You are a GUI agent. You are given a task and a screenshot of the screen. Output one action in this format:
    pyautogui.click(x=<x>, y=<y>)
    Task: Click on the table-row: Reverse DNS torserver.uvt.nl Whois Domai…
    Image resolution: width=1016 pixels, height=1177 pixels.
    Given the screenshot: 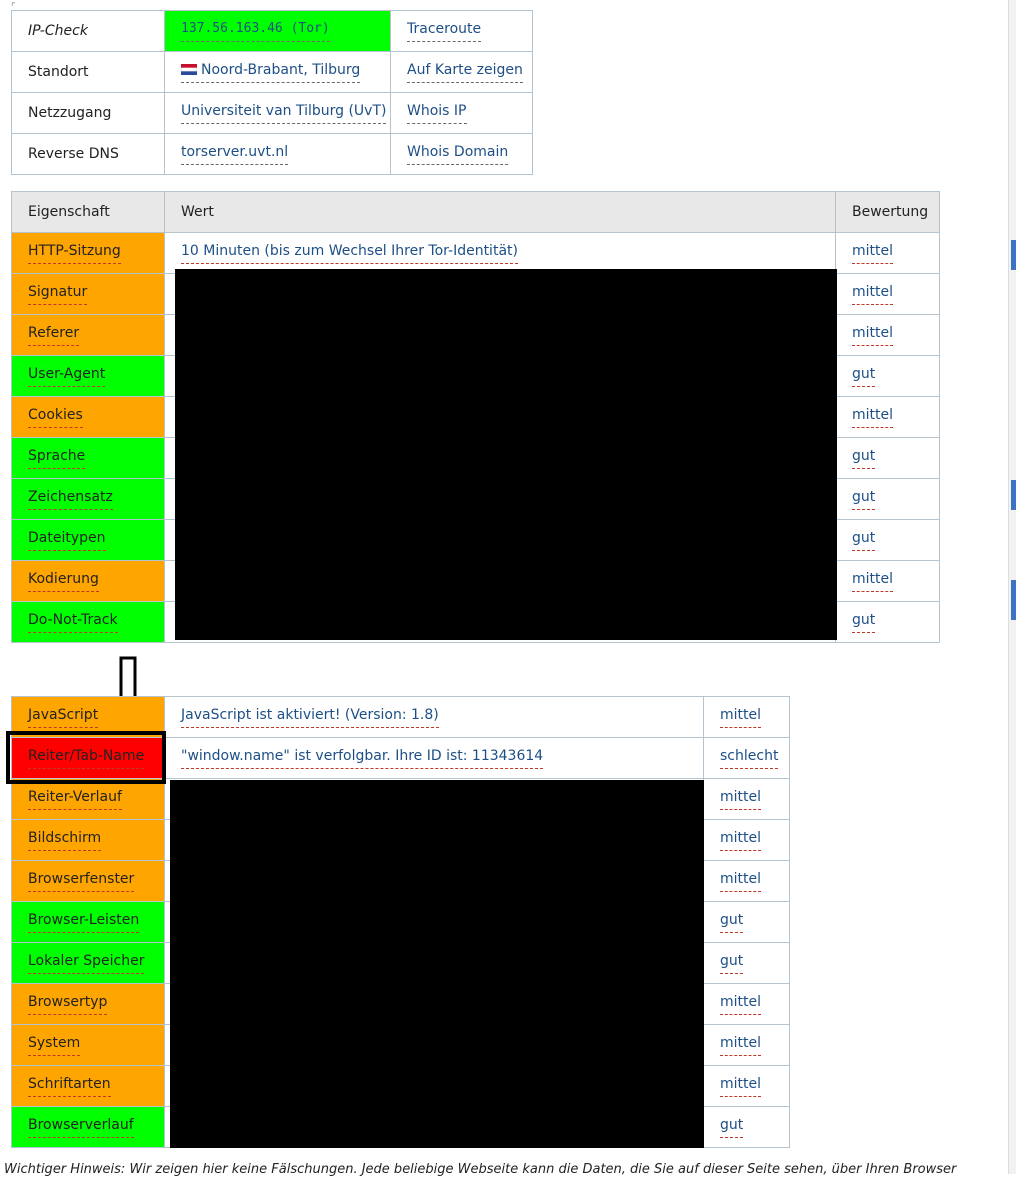 What is the action you would take?
    pyautogui.click(x=272, y=154)
    